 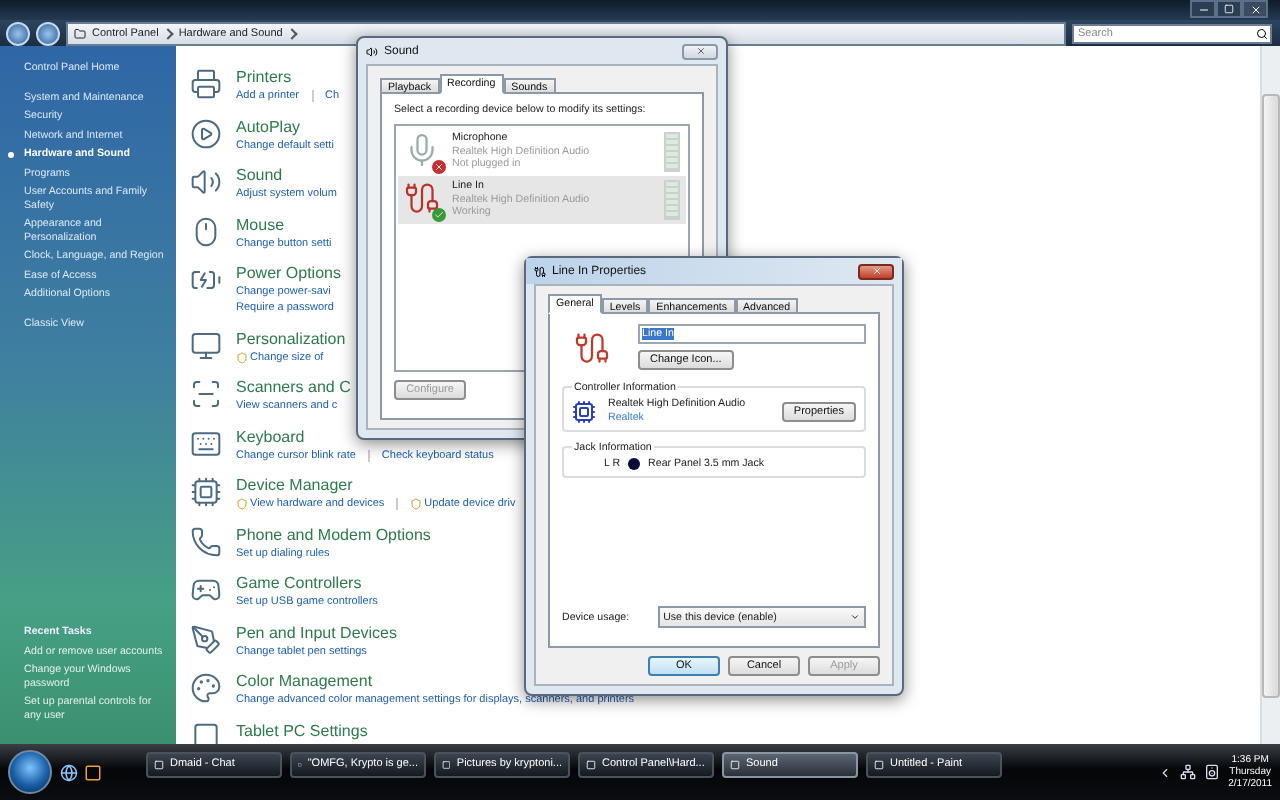 What do you see at coordinates (48, 33) in the screenshot?
I see `forward-button` at bounding box center [48, 33].